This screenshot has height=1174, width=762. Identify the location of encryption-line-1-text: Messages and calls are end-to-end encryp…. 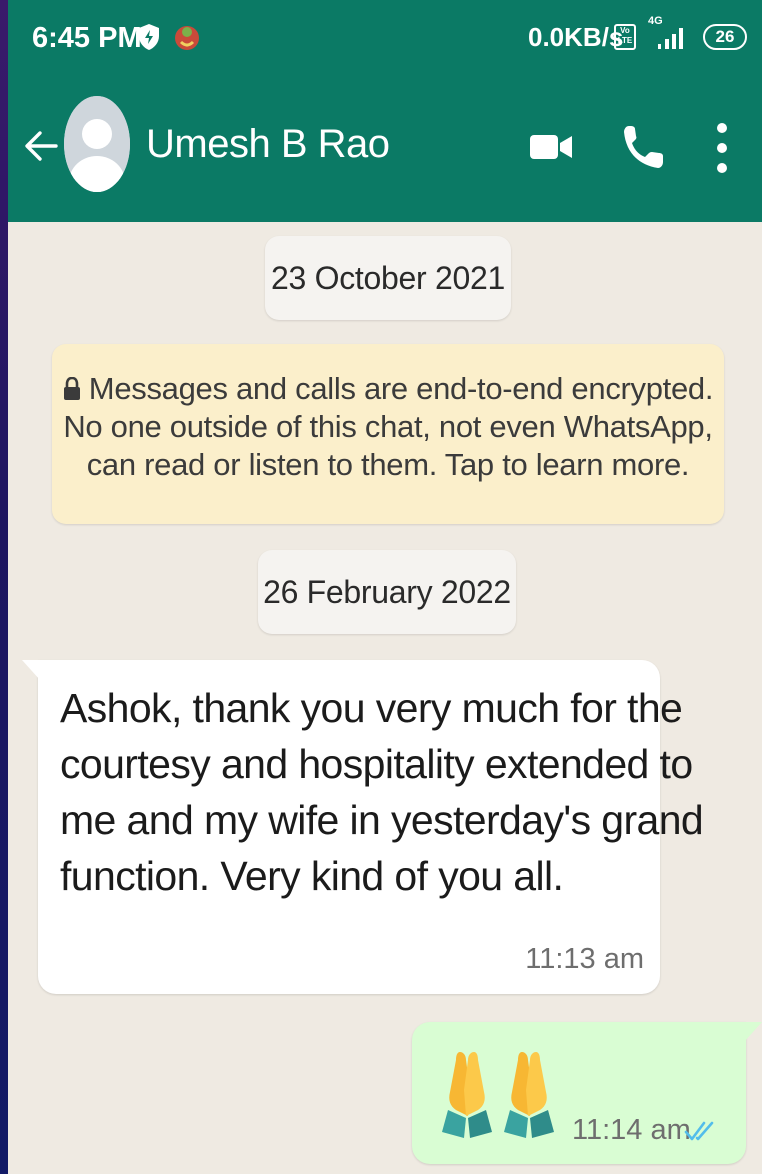
(401, 388).